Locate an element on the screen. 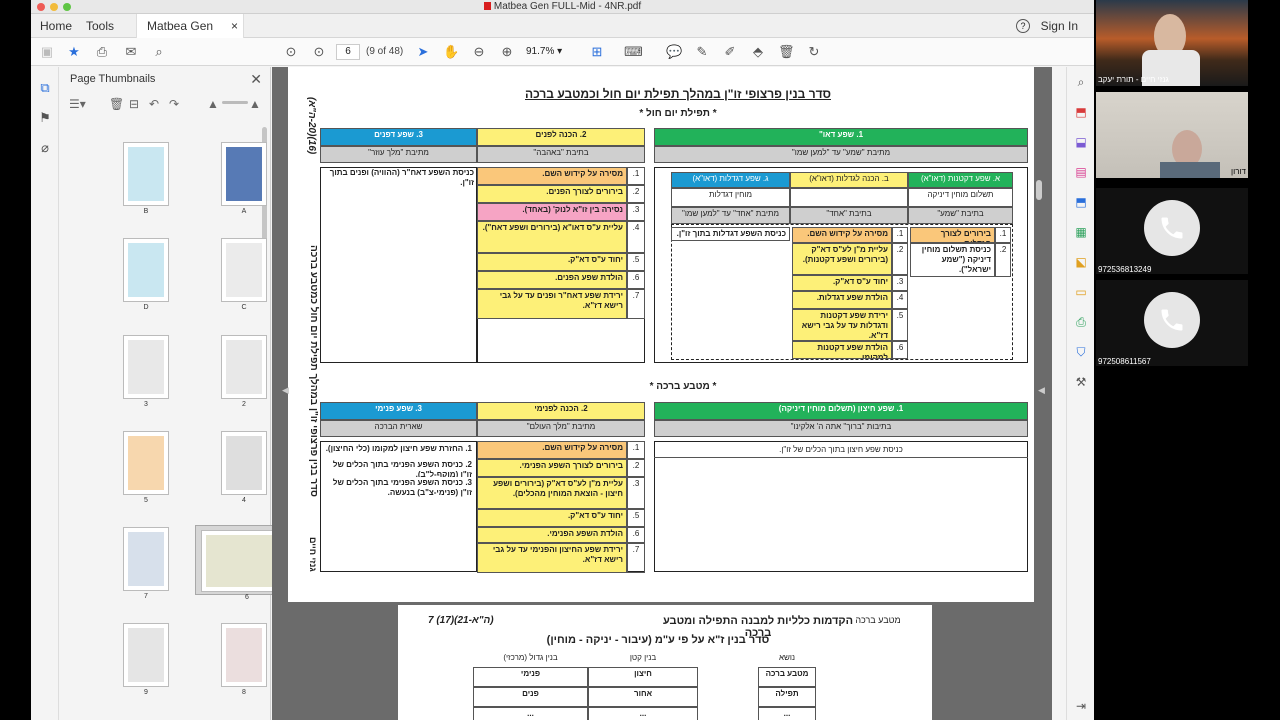  t1-mid-row-num: 4. is located at coordinates (636, 237).